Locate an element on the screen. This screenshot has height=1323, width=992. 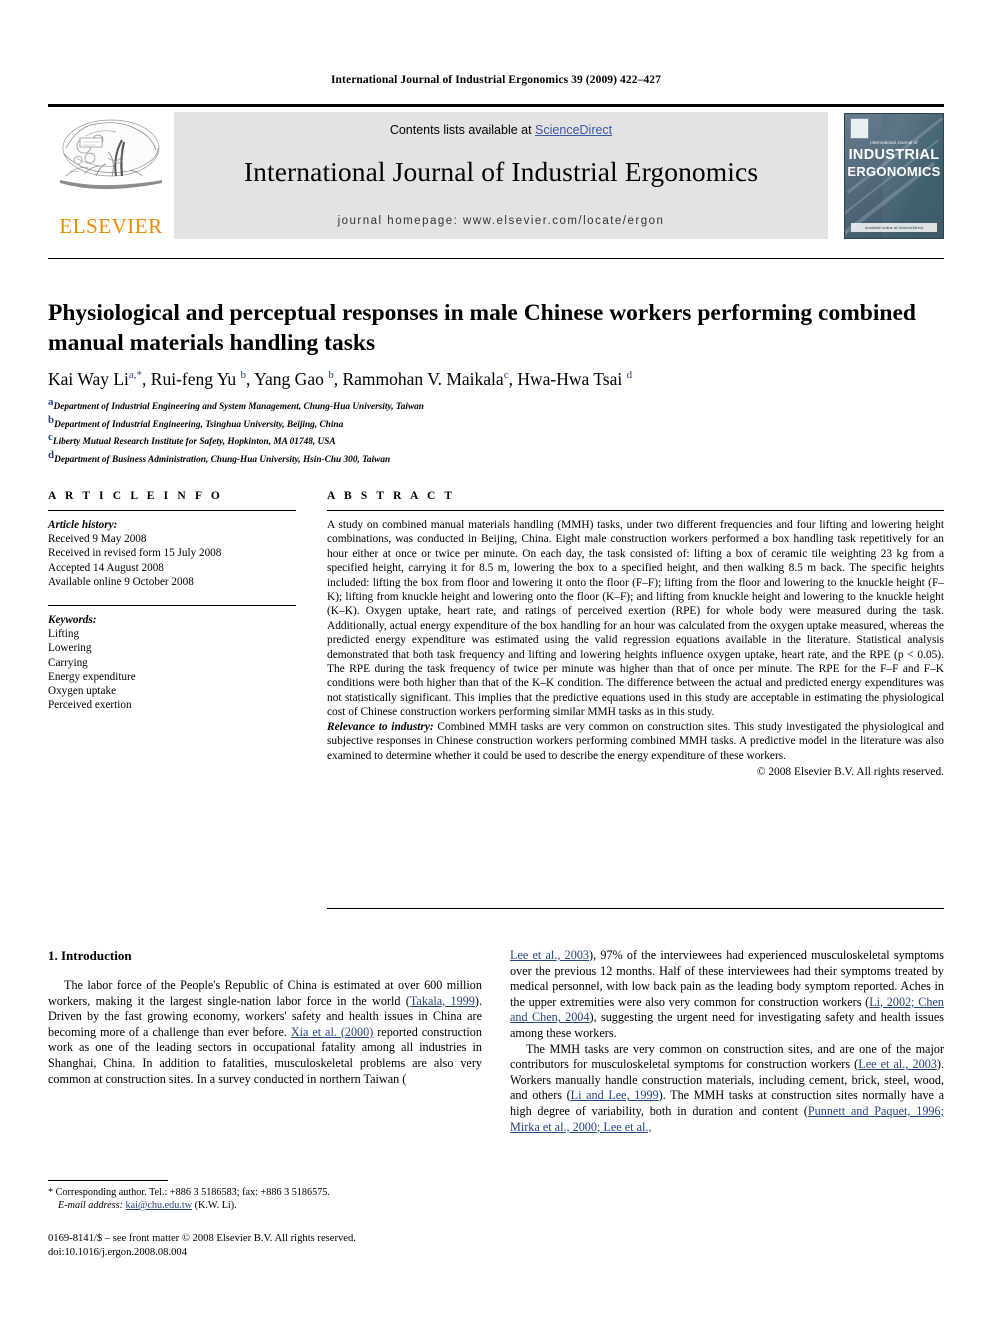
author-sup: c is located at coordinates (506, 375).